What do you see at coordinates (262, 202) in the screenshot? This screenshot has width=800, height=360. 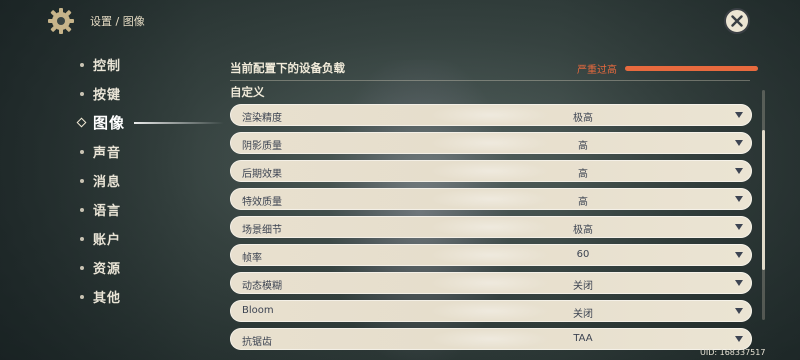 I see `setting-name: 特效质量` at bounding box center [262, 202].